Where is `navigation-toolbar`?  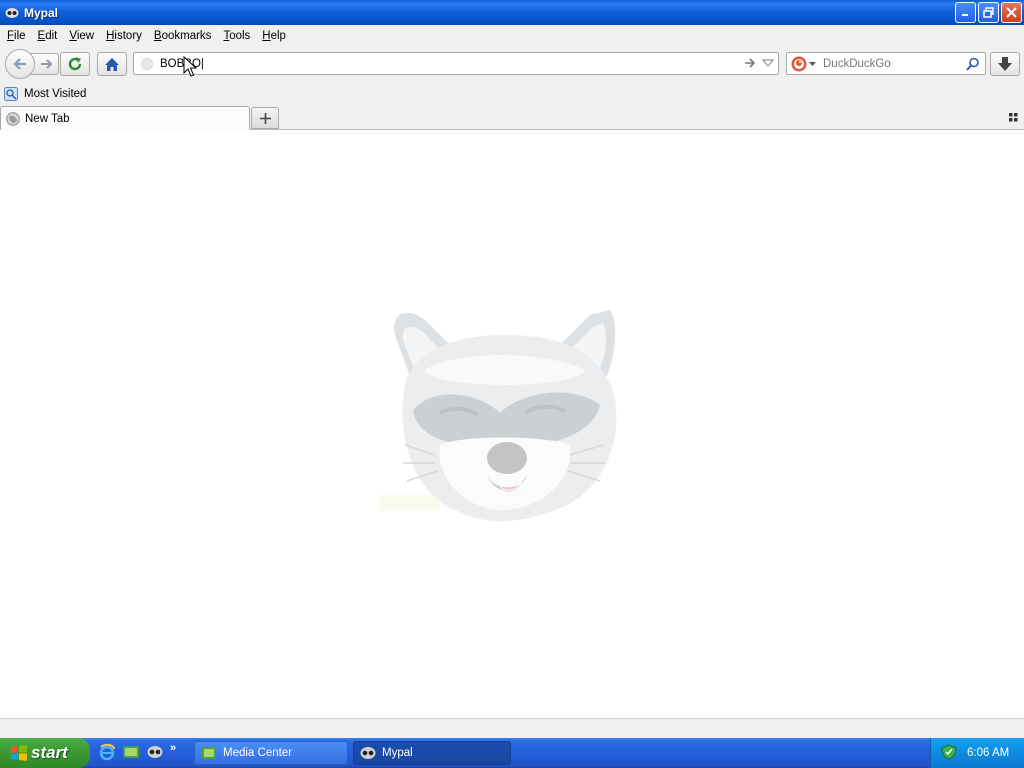 navigation-toolbar is located at coordinates (512, 64).